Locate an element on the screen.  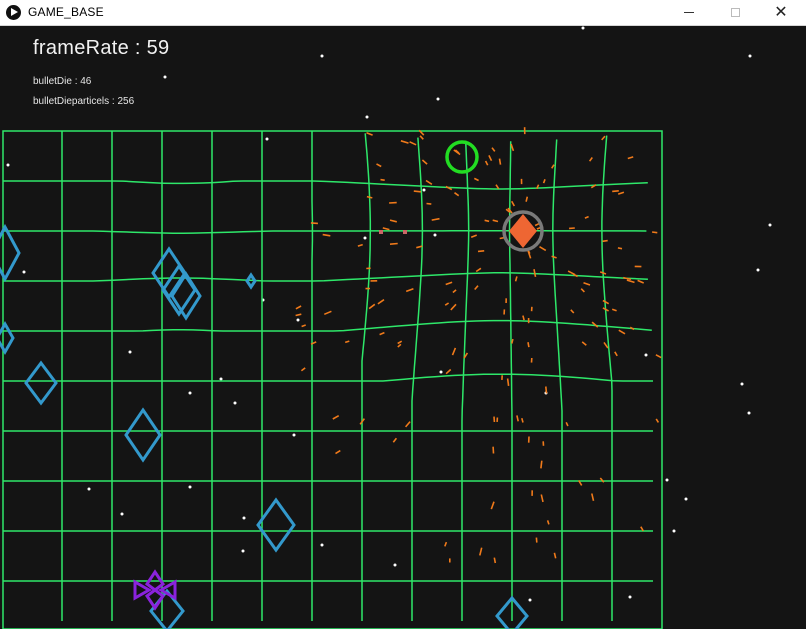
frame-rate-readout: frameRate : 59 is located at coordinates (101, 48).